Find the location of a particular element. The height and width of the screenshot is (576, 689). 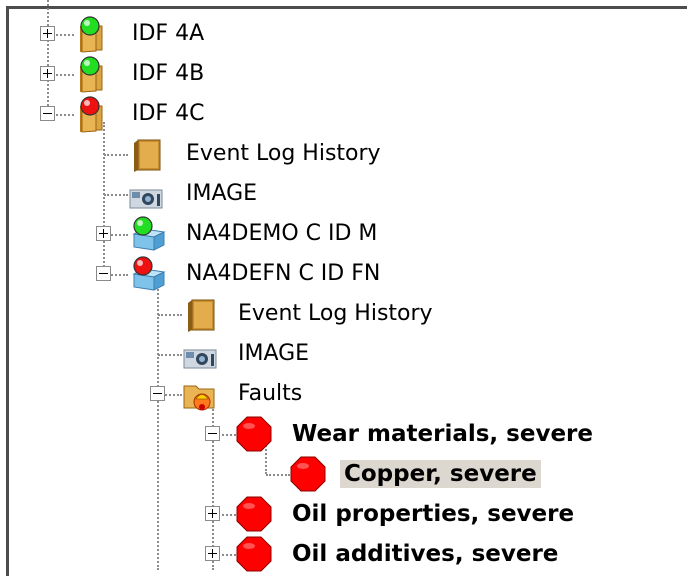

tree-node-oil-properties-severe: Oil properties, severe is located at coordinates (344, 514).